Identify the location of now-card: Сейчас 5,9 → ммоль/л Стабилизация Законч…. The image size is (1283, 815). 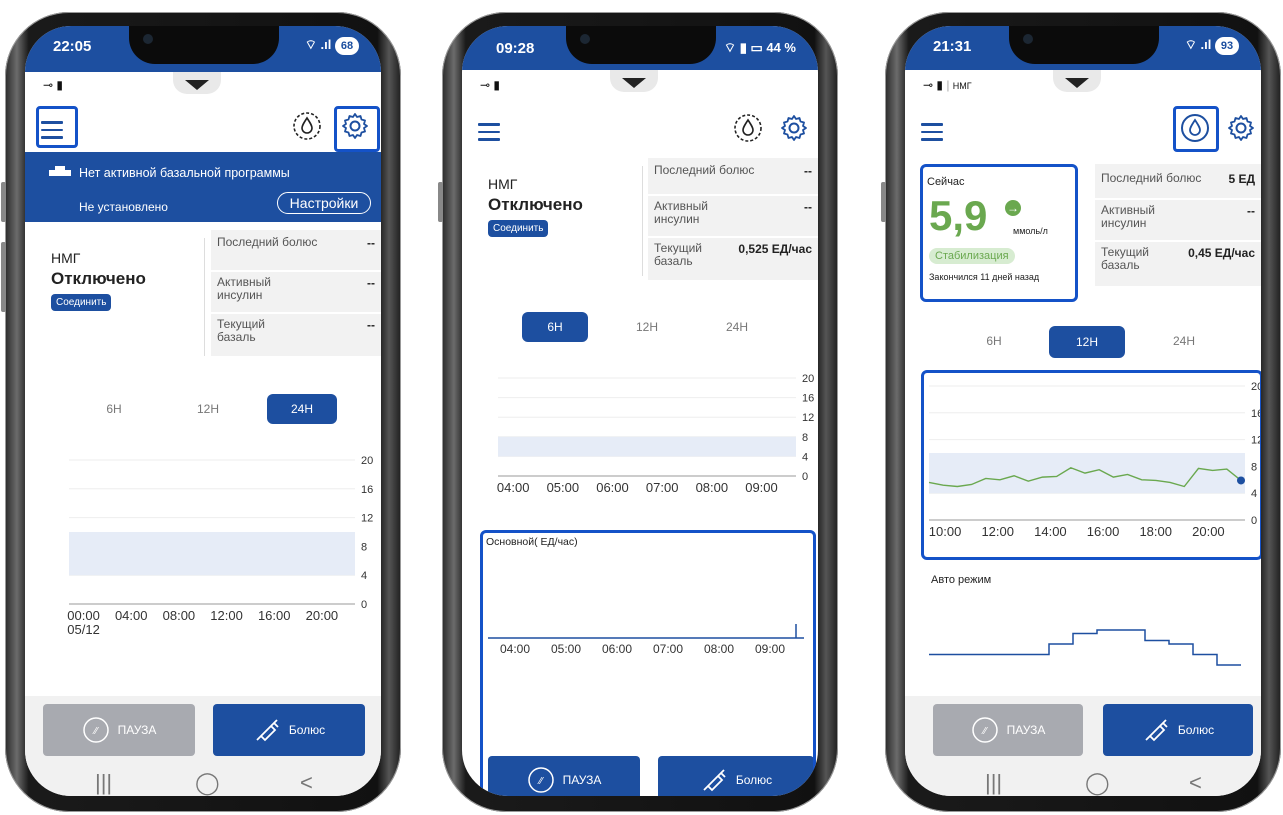
(998, 231).